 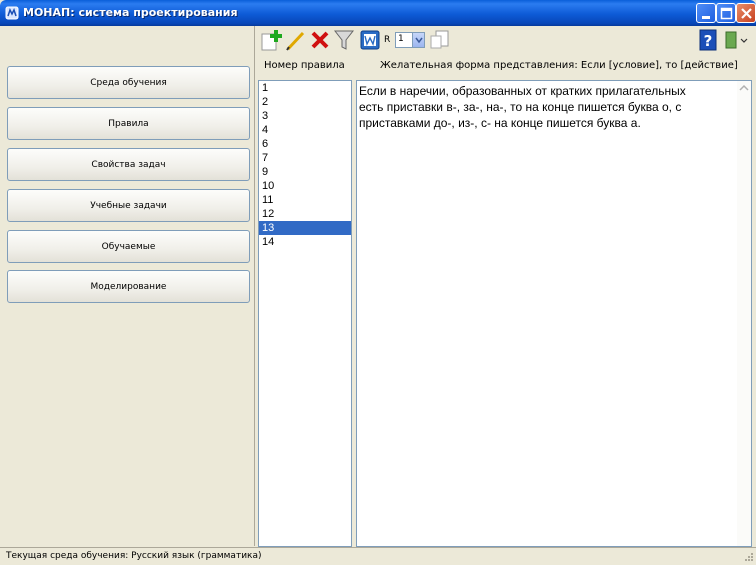 What do you see at coordinates (128, 82) in the screenshot?
I see `nav-learning-environment-button: Среда обучения` at bounding box center [128, 82].